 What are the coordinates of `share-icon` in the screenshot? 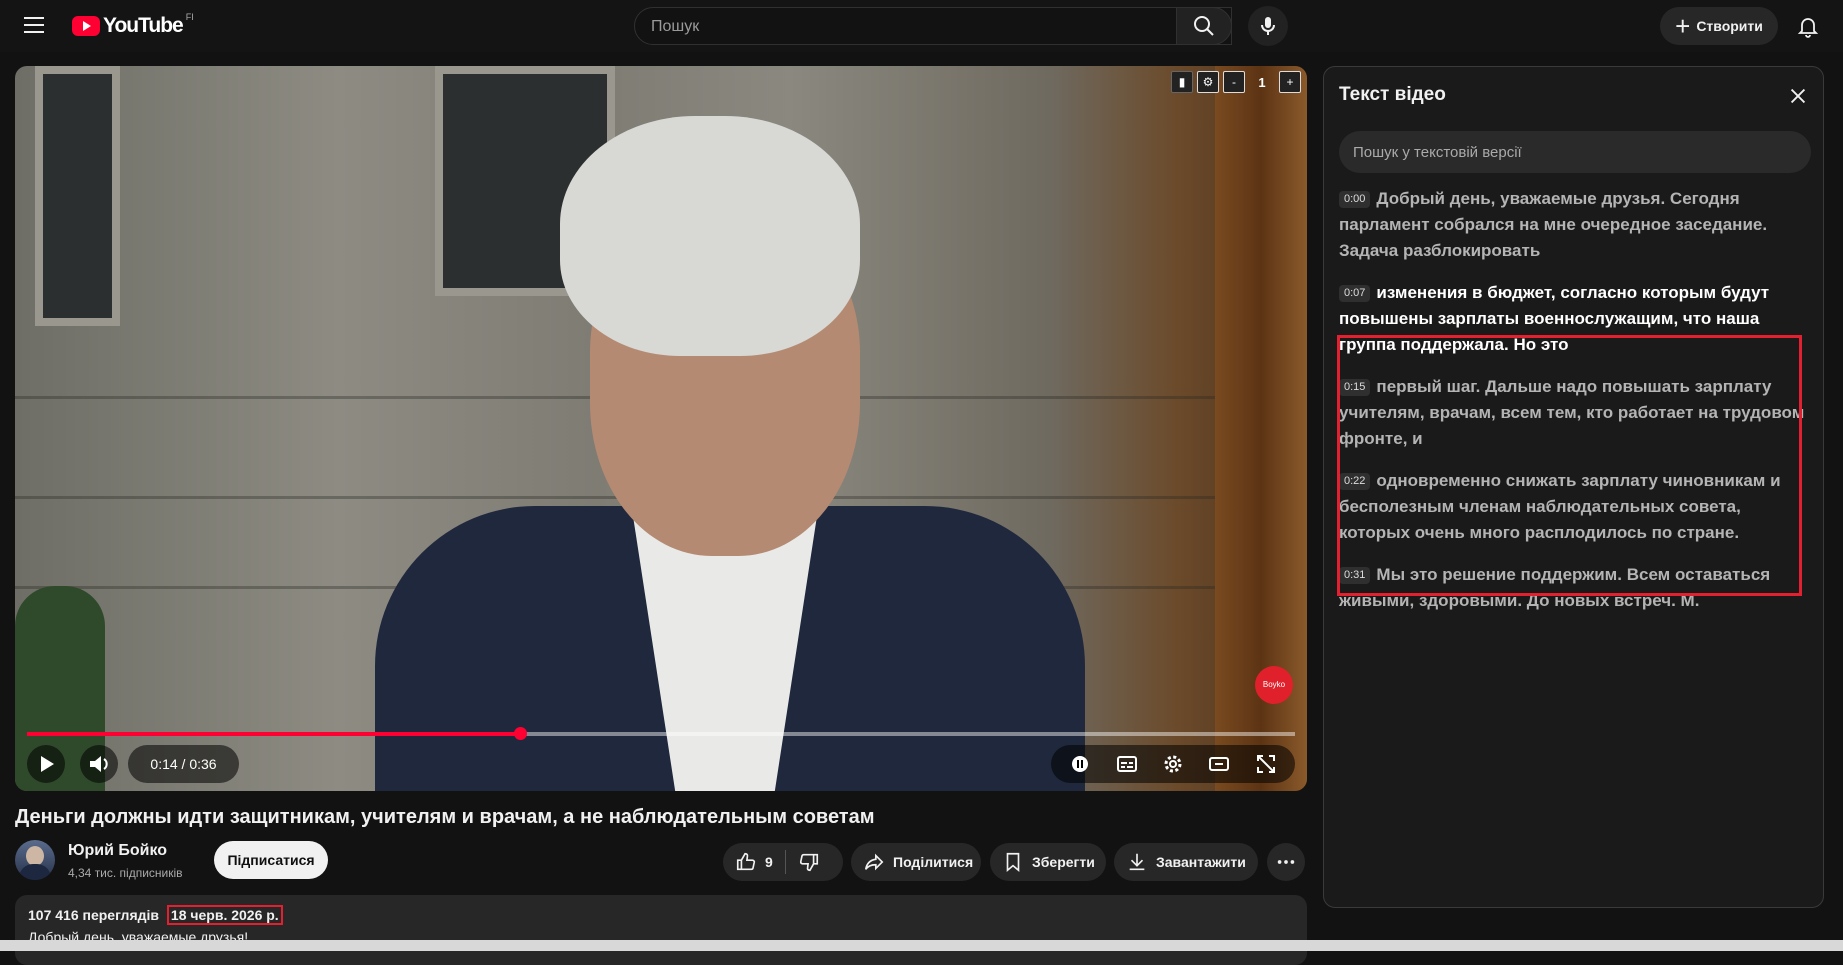 It's located at (874, 862).